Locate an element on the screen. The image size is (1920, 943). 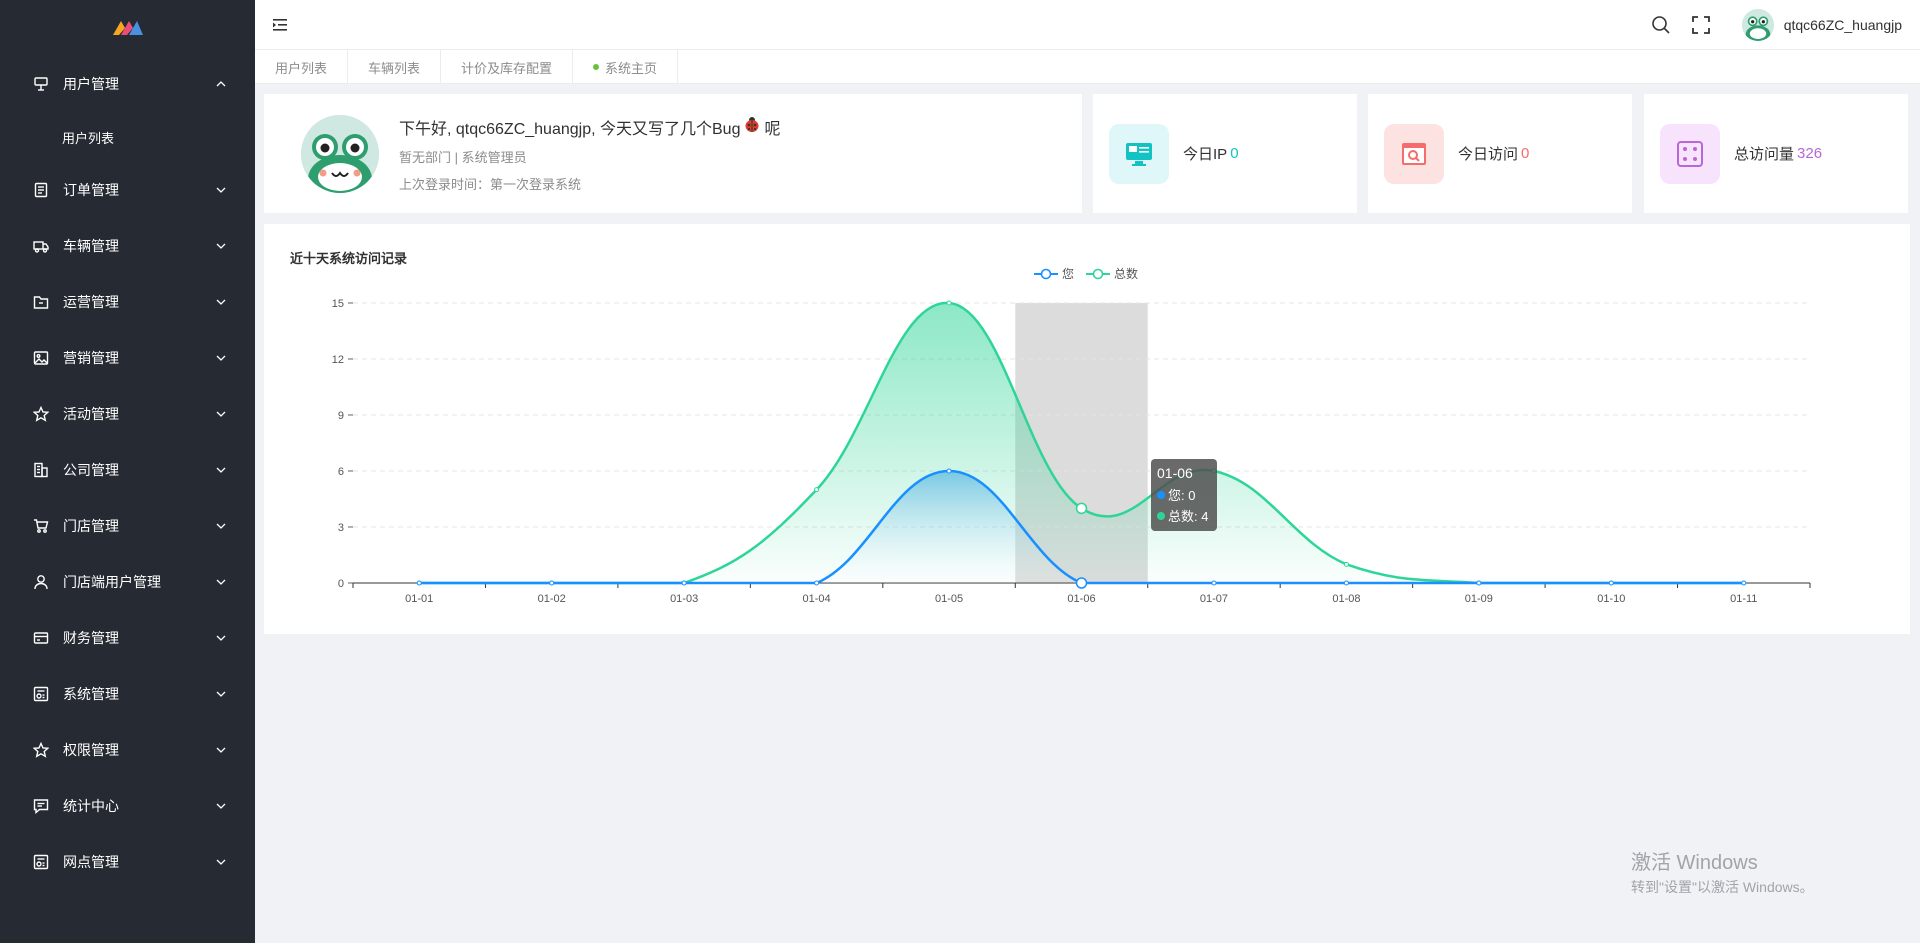
stat-card-today-visits: 今日访问 0 is located at coordinates (1500, 153).